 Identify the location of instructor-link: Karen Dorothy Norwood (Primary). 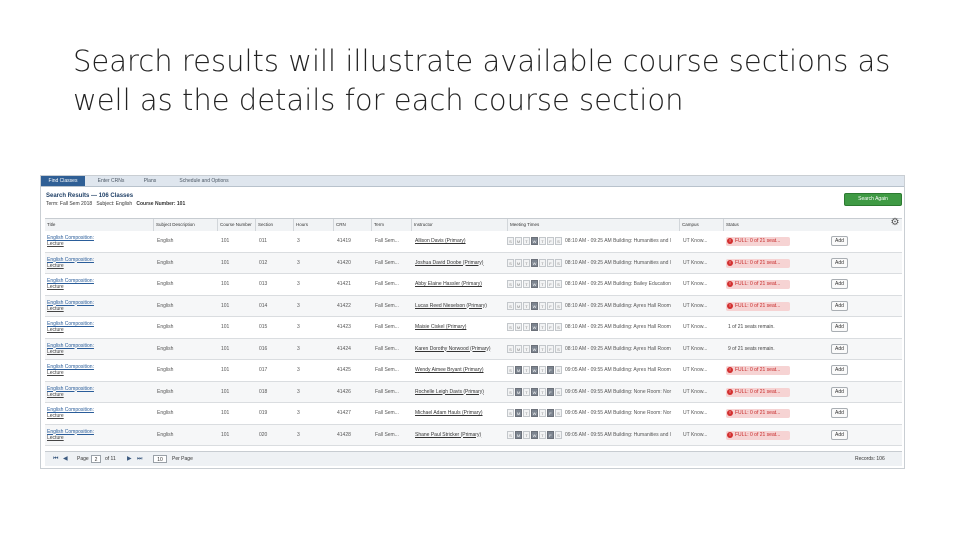
(460, 349).